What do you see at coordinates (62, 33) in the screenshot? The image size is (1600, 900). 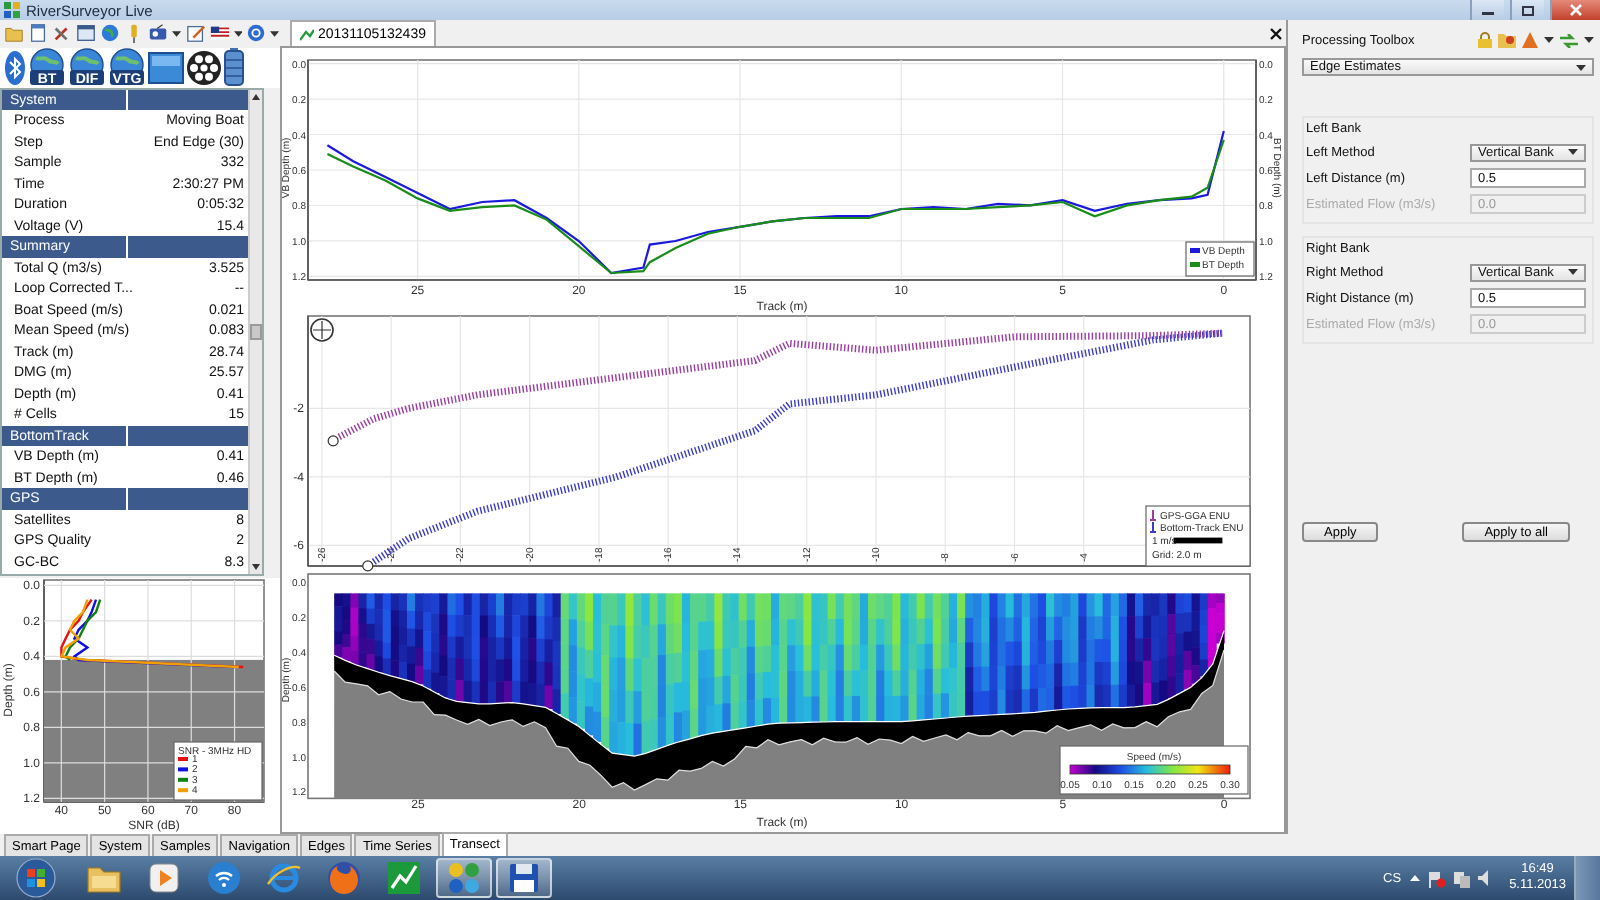 I see `tools-icon` at bounding box center [62, 33].